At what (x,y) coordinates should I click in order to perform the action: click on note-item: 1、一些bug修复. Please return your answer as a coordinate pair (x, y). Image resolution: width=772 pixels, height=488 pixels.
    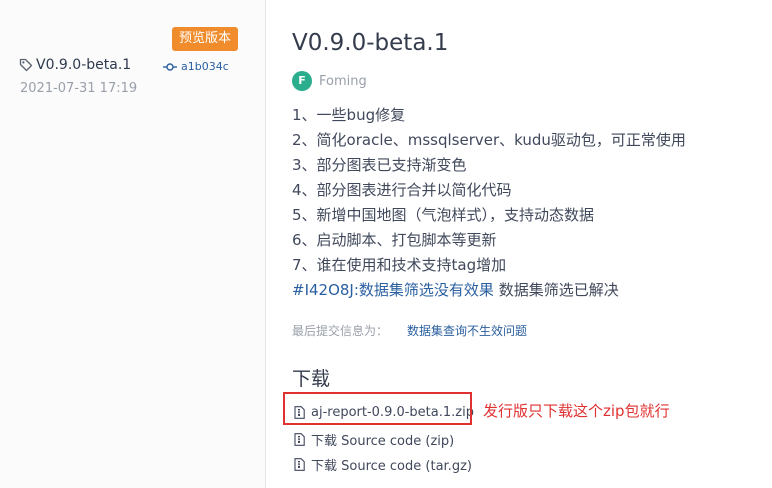
    Looking at the image, I should click on (349, 115).